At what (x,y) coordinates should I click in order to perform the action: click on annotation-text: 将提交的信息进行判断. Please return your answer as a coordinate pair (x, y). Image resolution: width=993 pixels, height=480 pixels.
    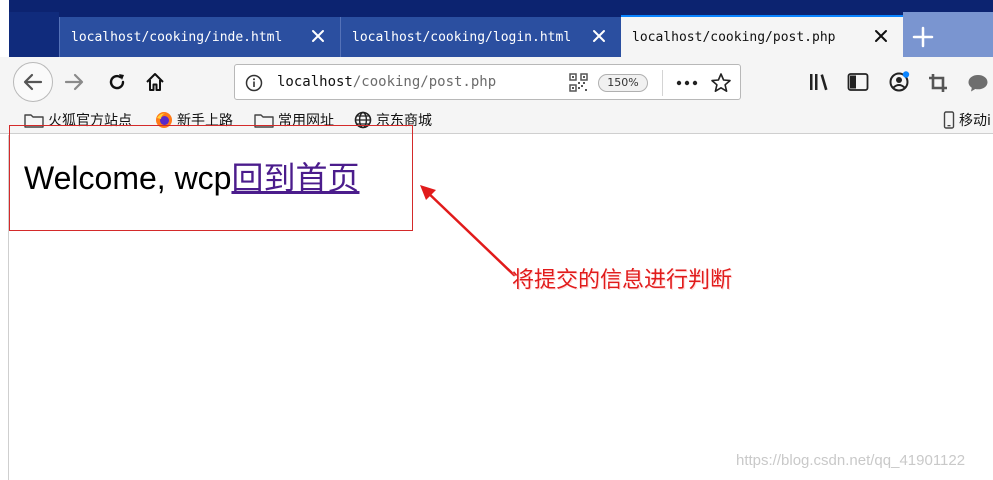
    Looking at the image, I should click on (622, 280).